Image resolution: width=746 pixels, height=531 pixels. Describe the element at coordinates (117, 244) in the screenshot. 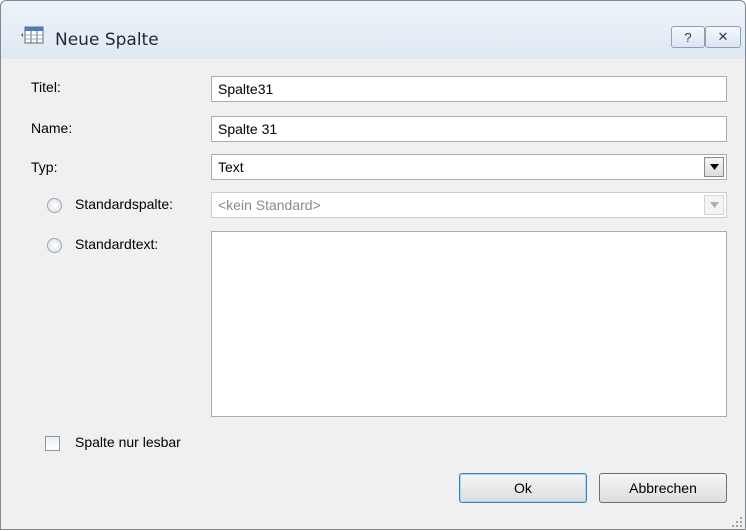

I see `standardtext-label: Standardtext:` at that location.